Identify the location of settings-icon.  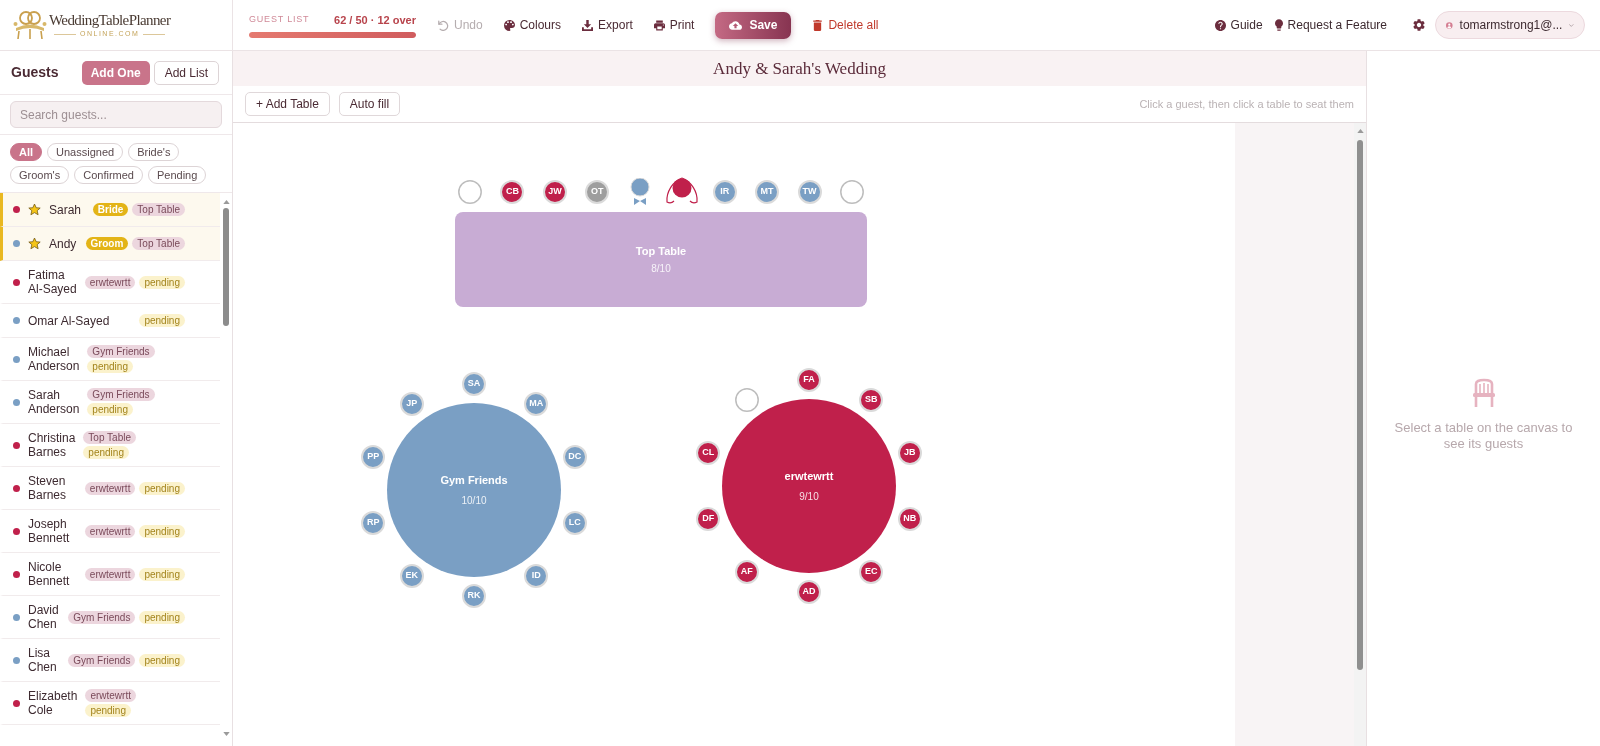
(1419, 25).